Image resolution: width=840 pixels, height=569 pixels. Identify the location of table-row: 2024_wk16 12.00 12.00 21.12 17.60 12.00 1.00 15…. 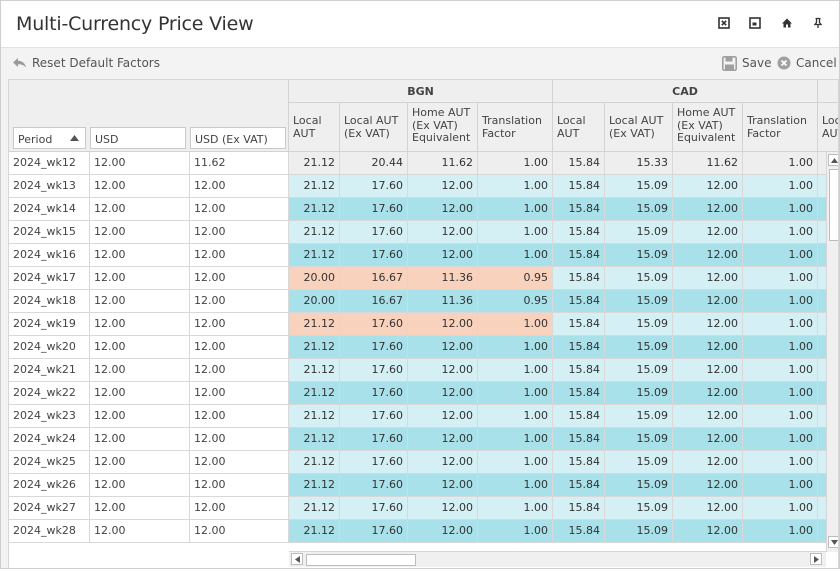
(423, 255).